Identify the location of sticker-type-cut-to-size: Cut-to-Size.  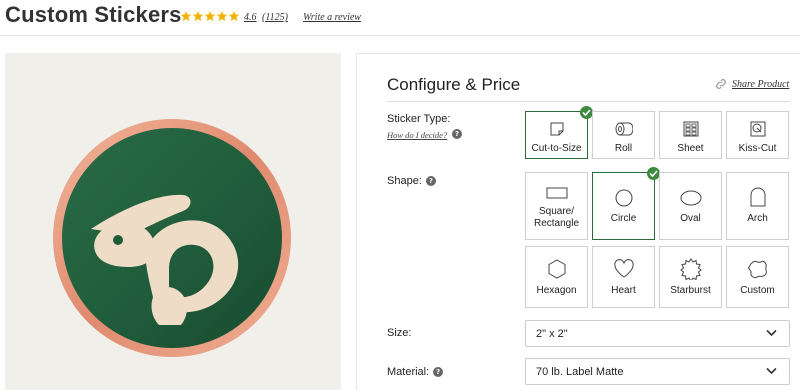
(559, 132).